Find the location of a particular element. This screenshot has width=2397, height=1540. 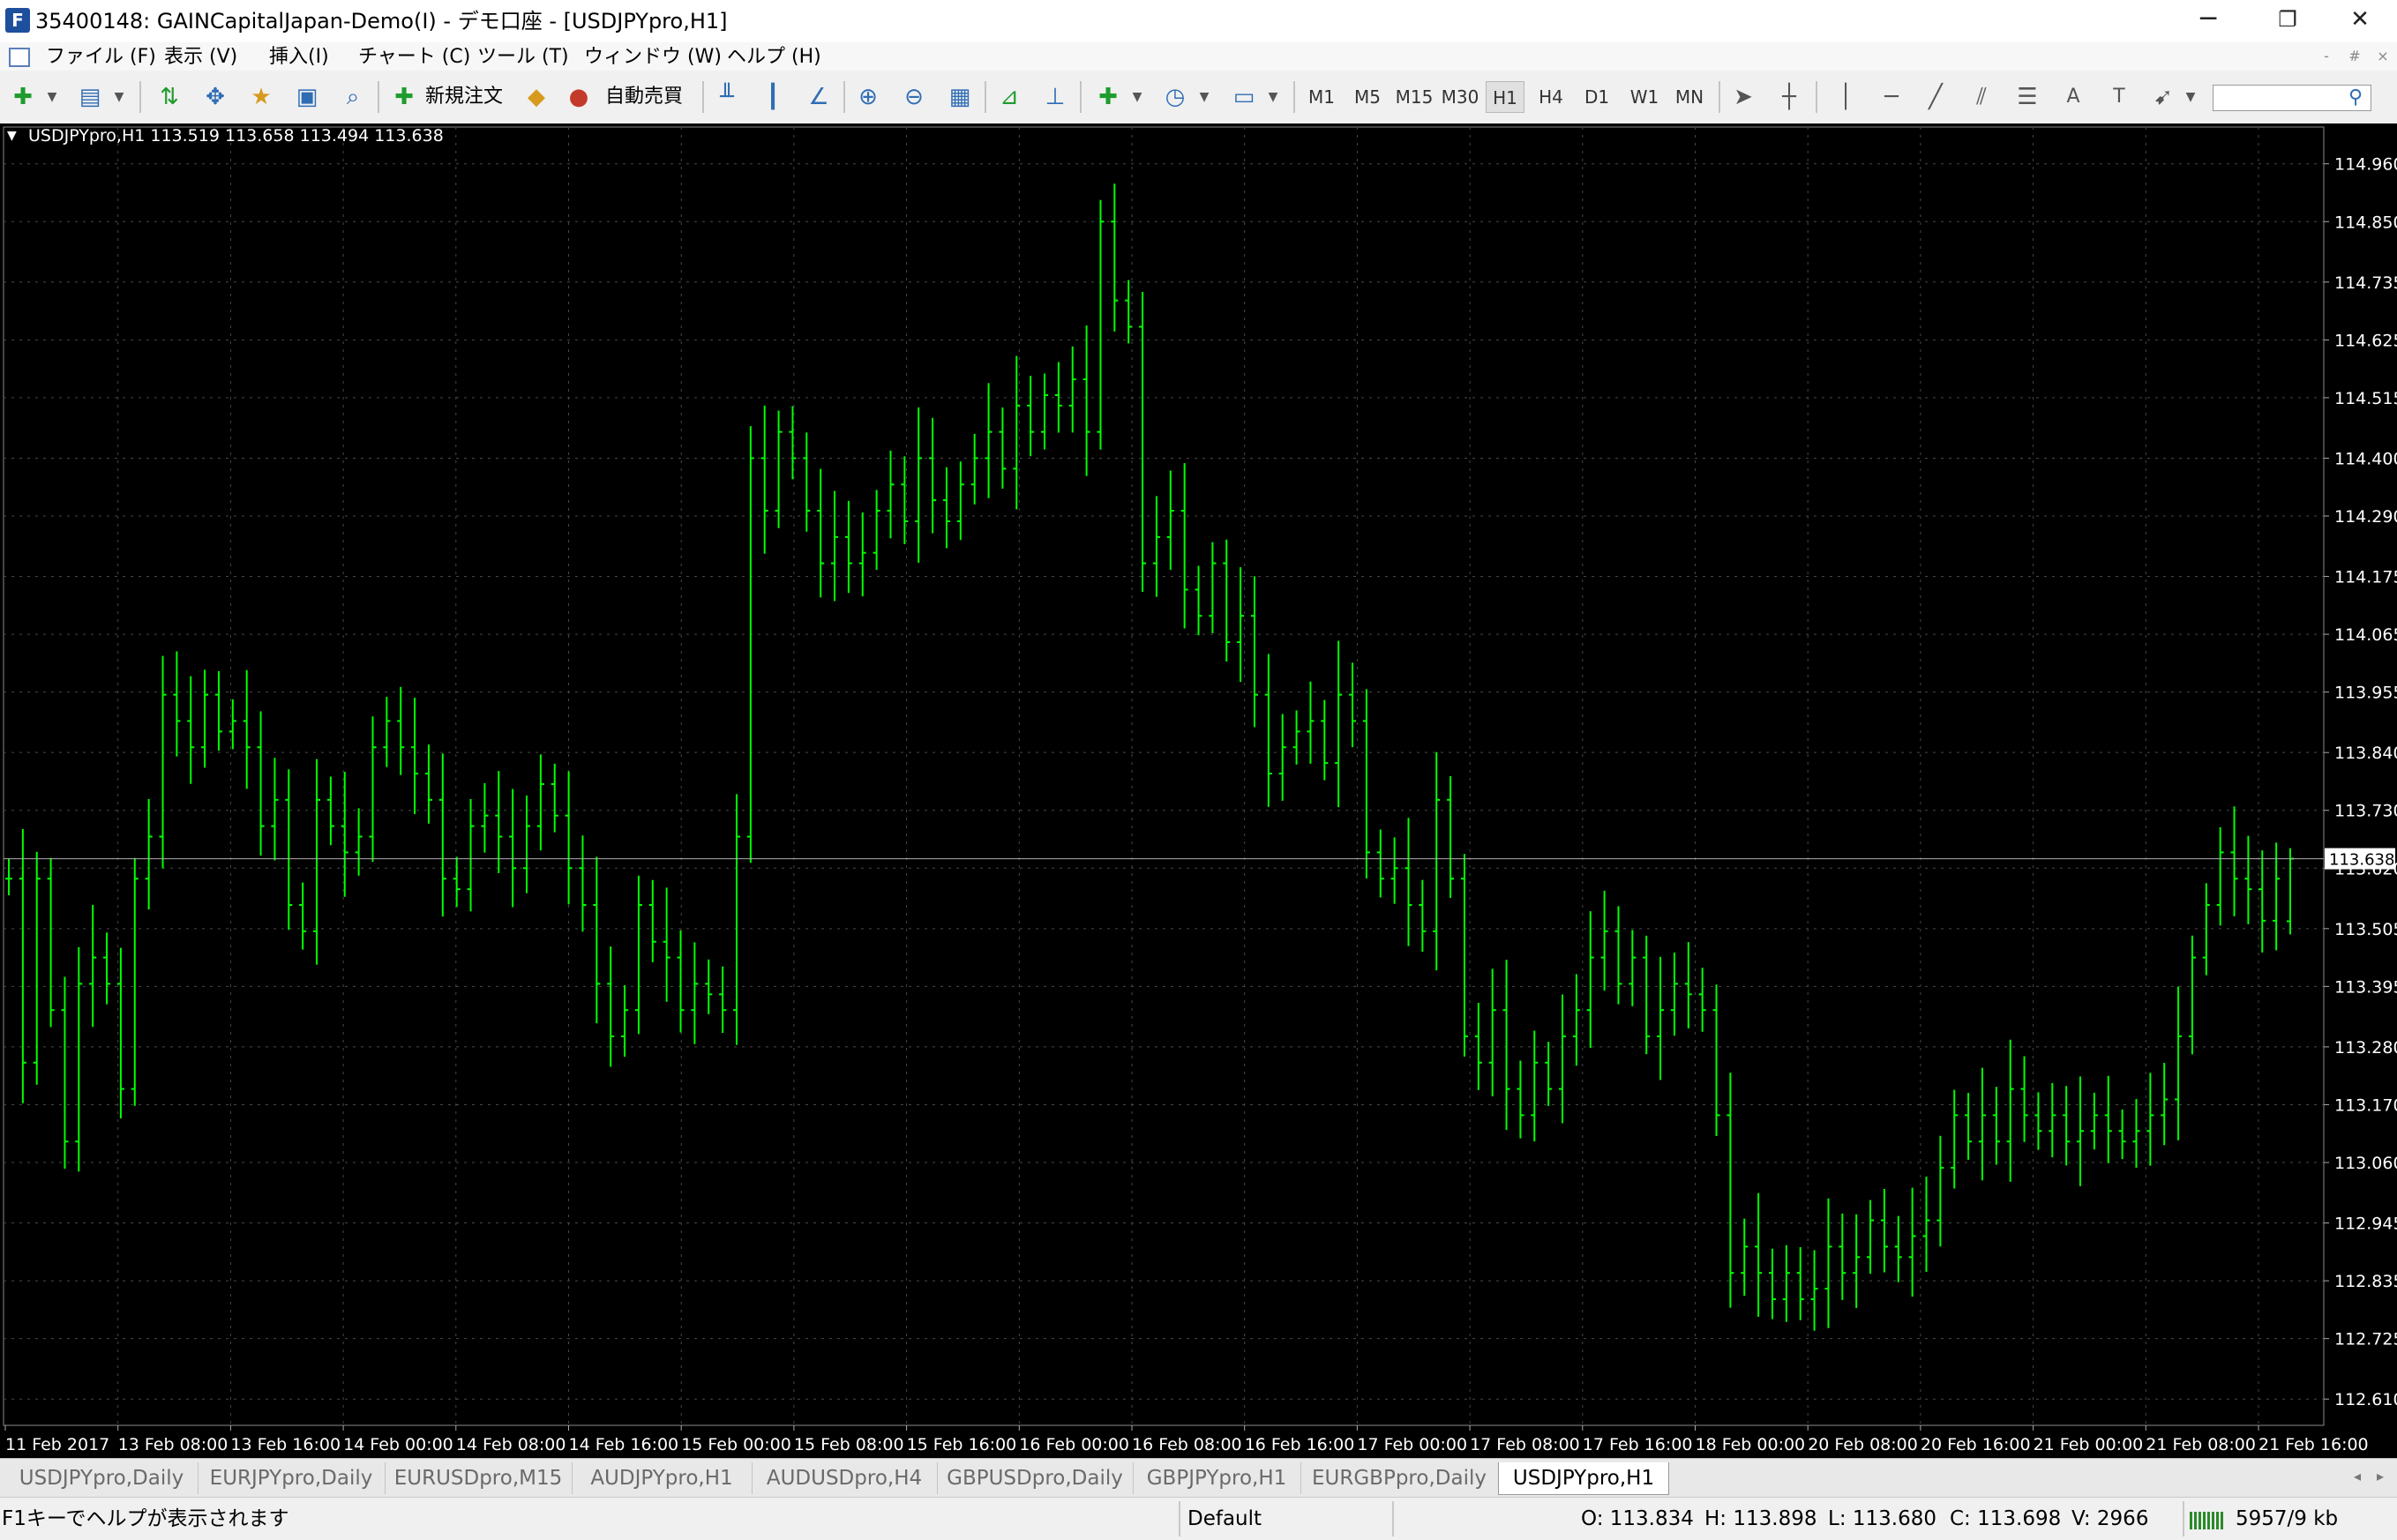

arrows-icon: ➹ is located at coordinates (2163, 97).